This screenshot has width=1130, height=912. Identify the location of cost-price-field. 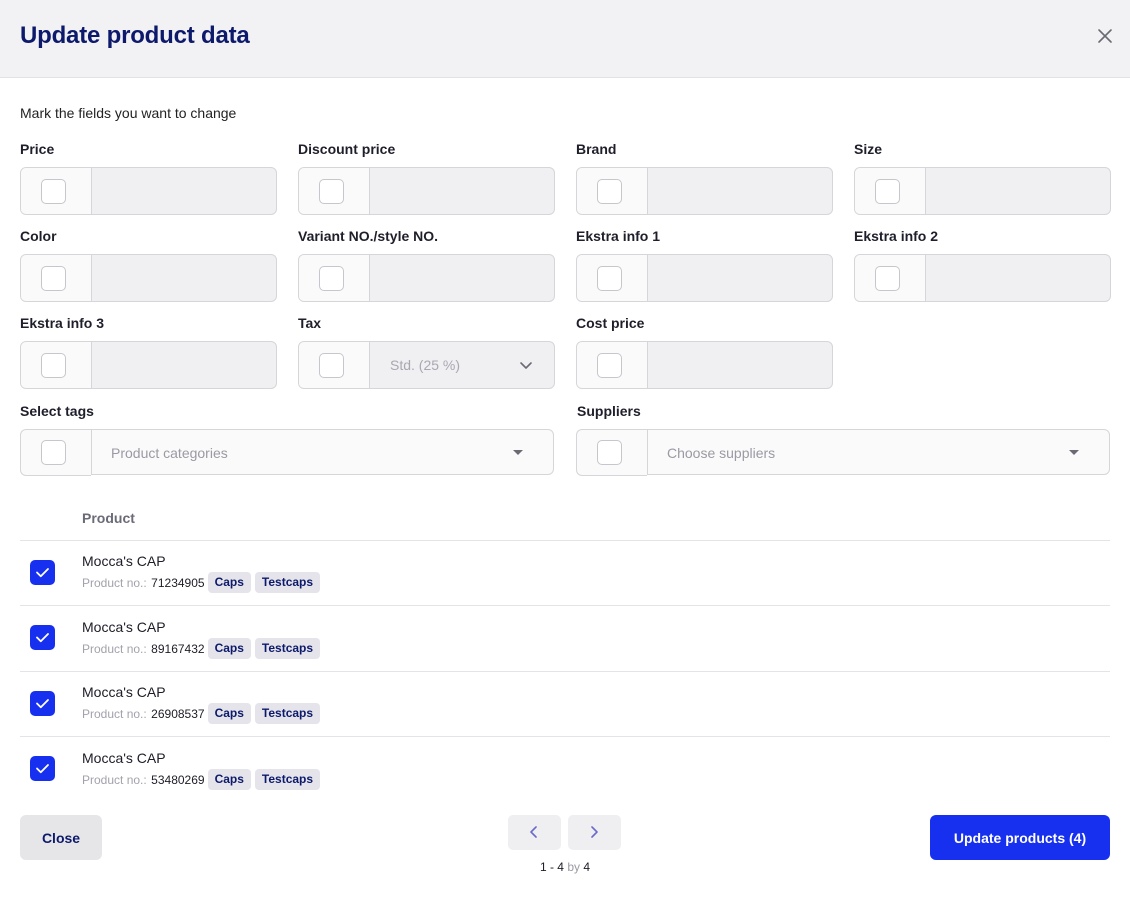
(704, 365).